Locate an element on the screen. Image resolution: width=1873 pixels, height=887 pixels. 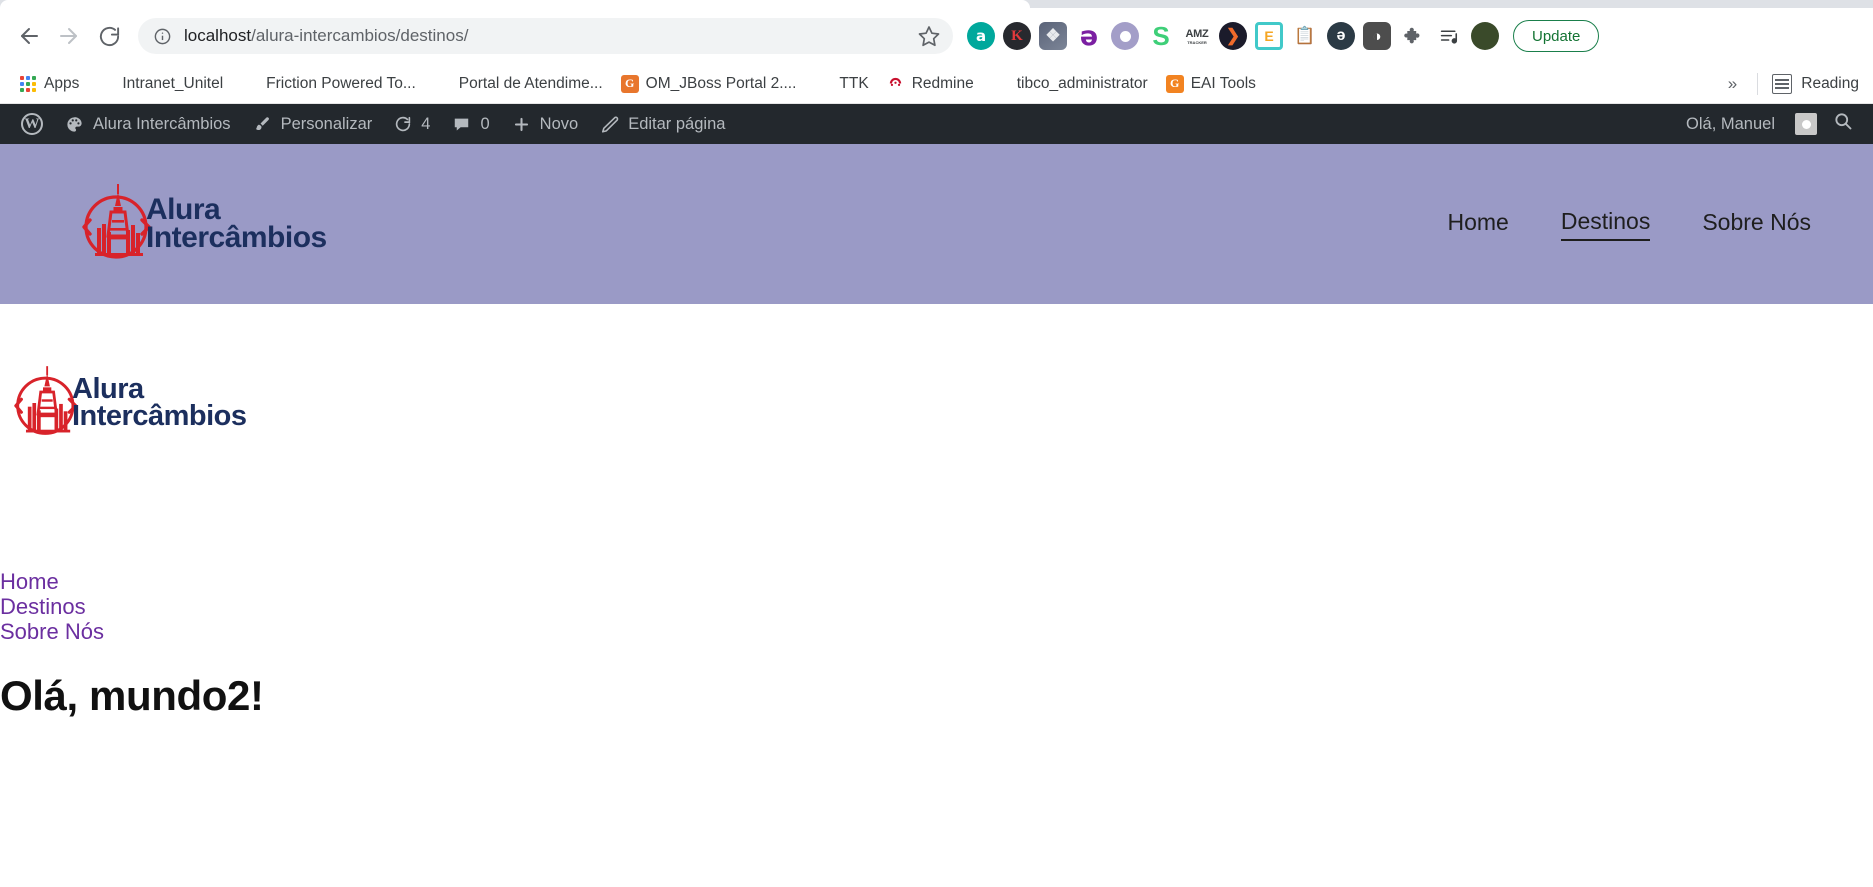
ghostery-extension-icon: ə is located at coordinates (1341, 36).